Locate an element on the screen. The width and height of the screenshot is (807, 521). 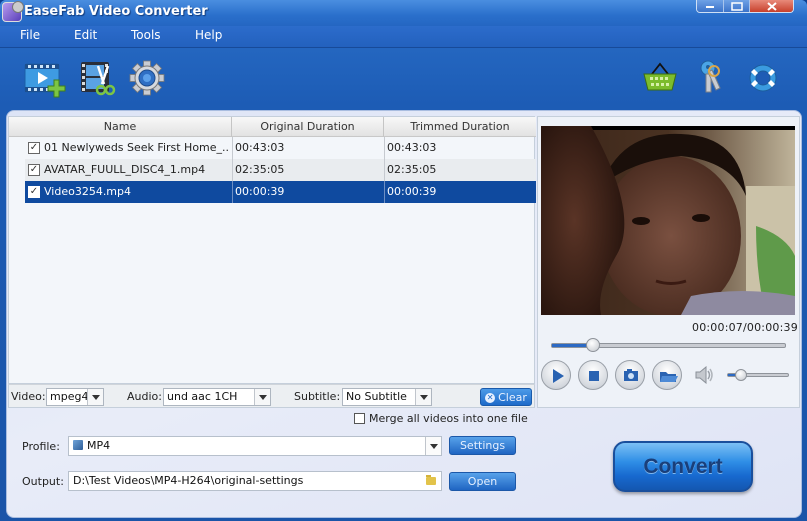
subtitle-value: No Subtitle is located at coordinates (376, 396).